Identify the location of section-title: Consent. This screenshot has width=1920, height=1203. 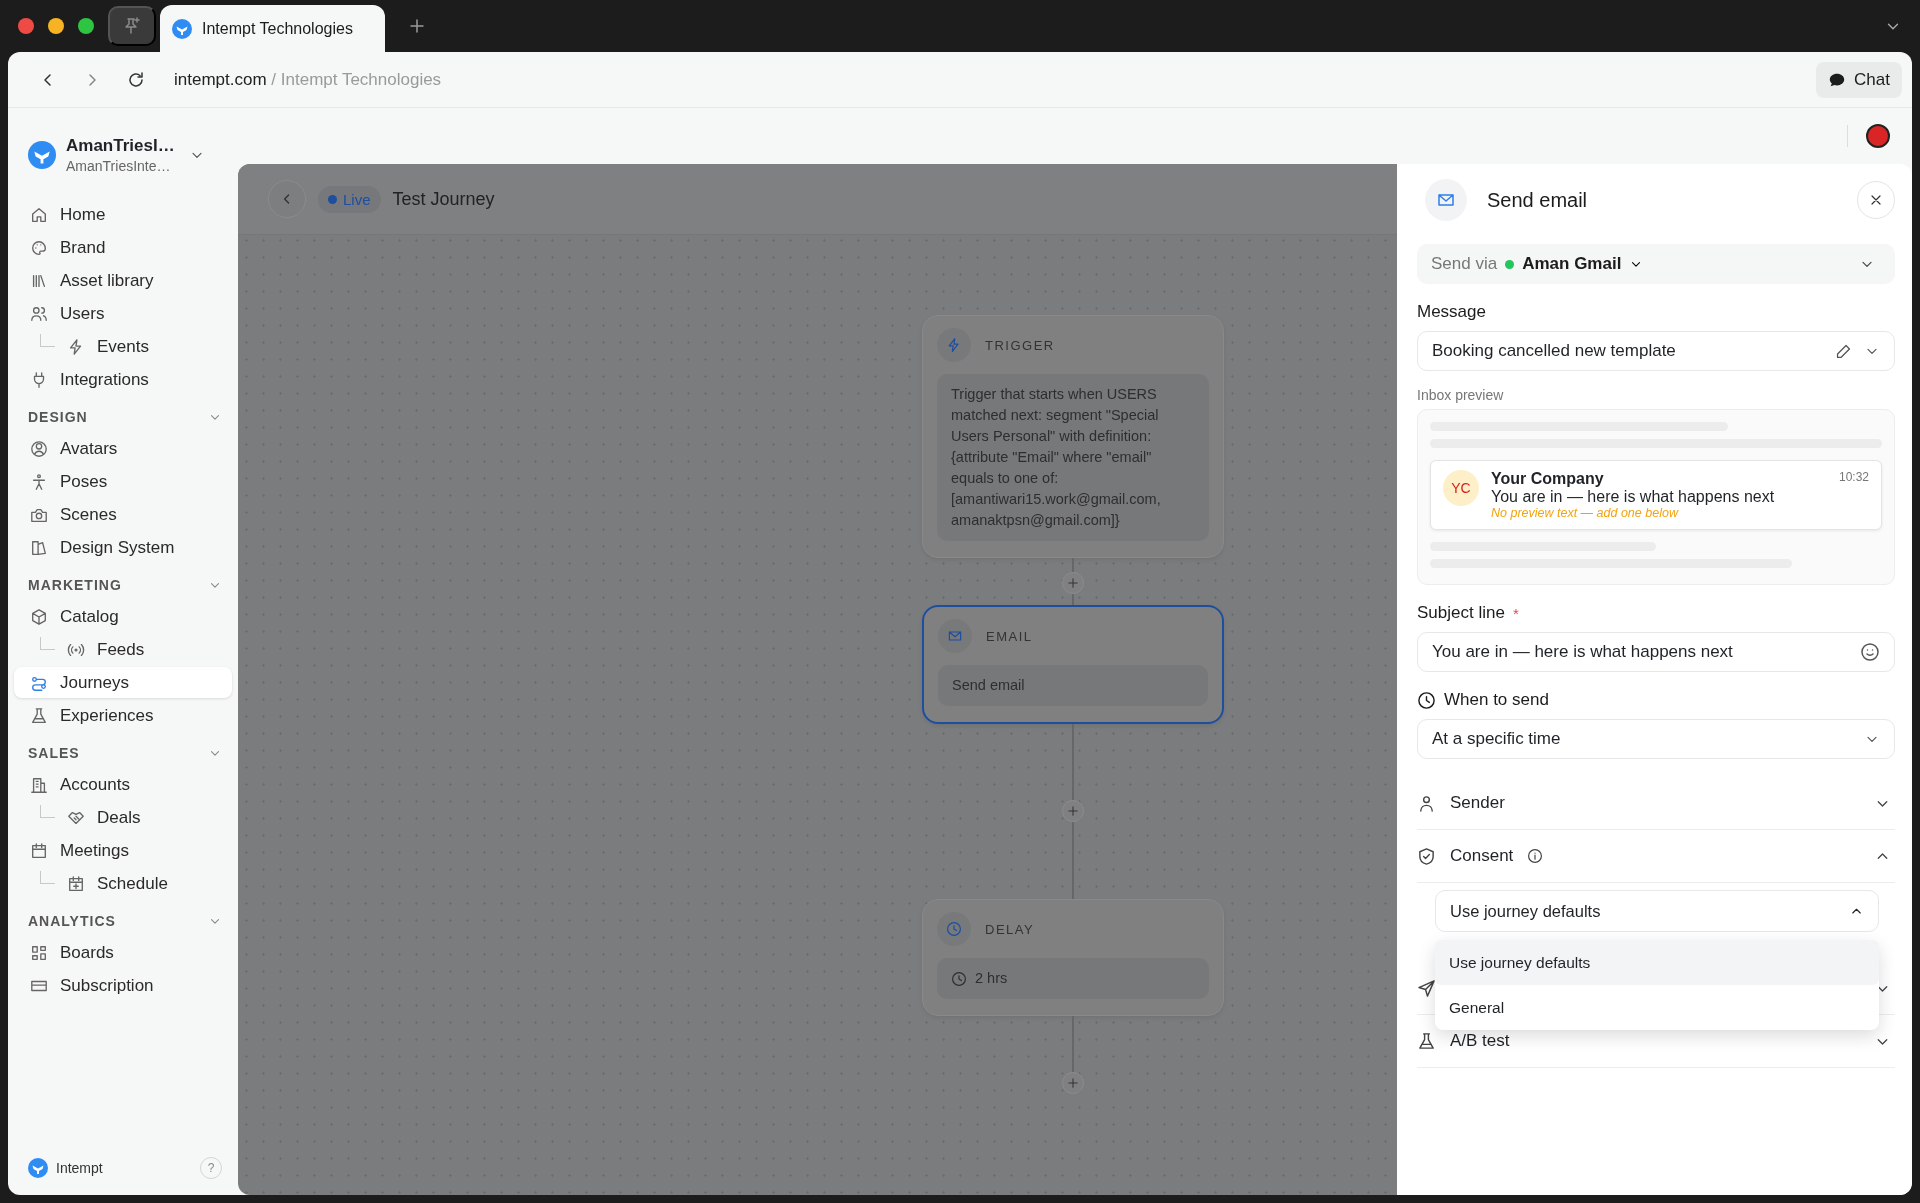
(1482, 856).